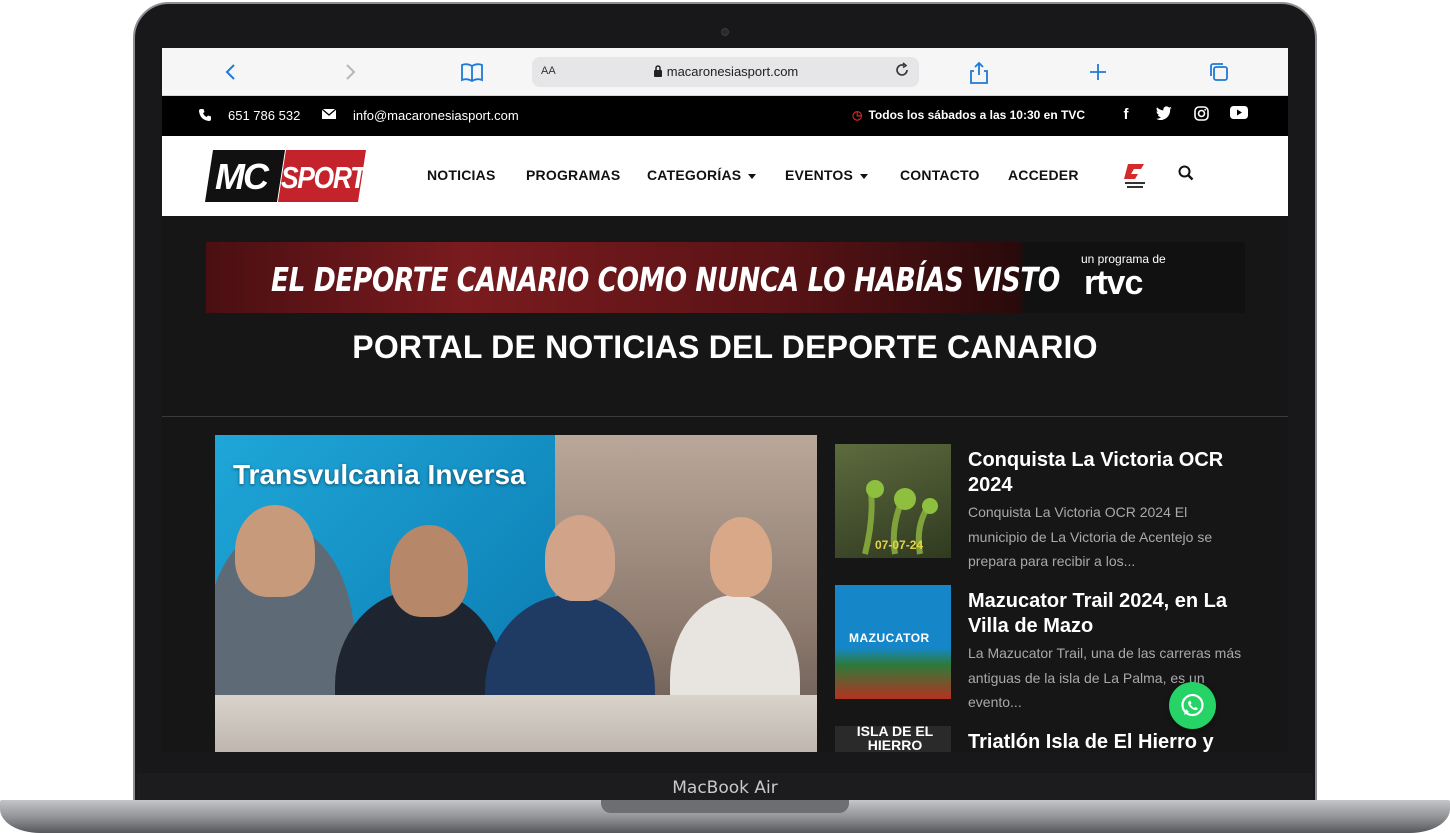  Describe the element at coordinates (979, 72) in the screenshot. I see `share-icon` at that location.